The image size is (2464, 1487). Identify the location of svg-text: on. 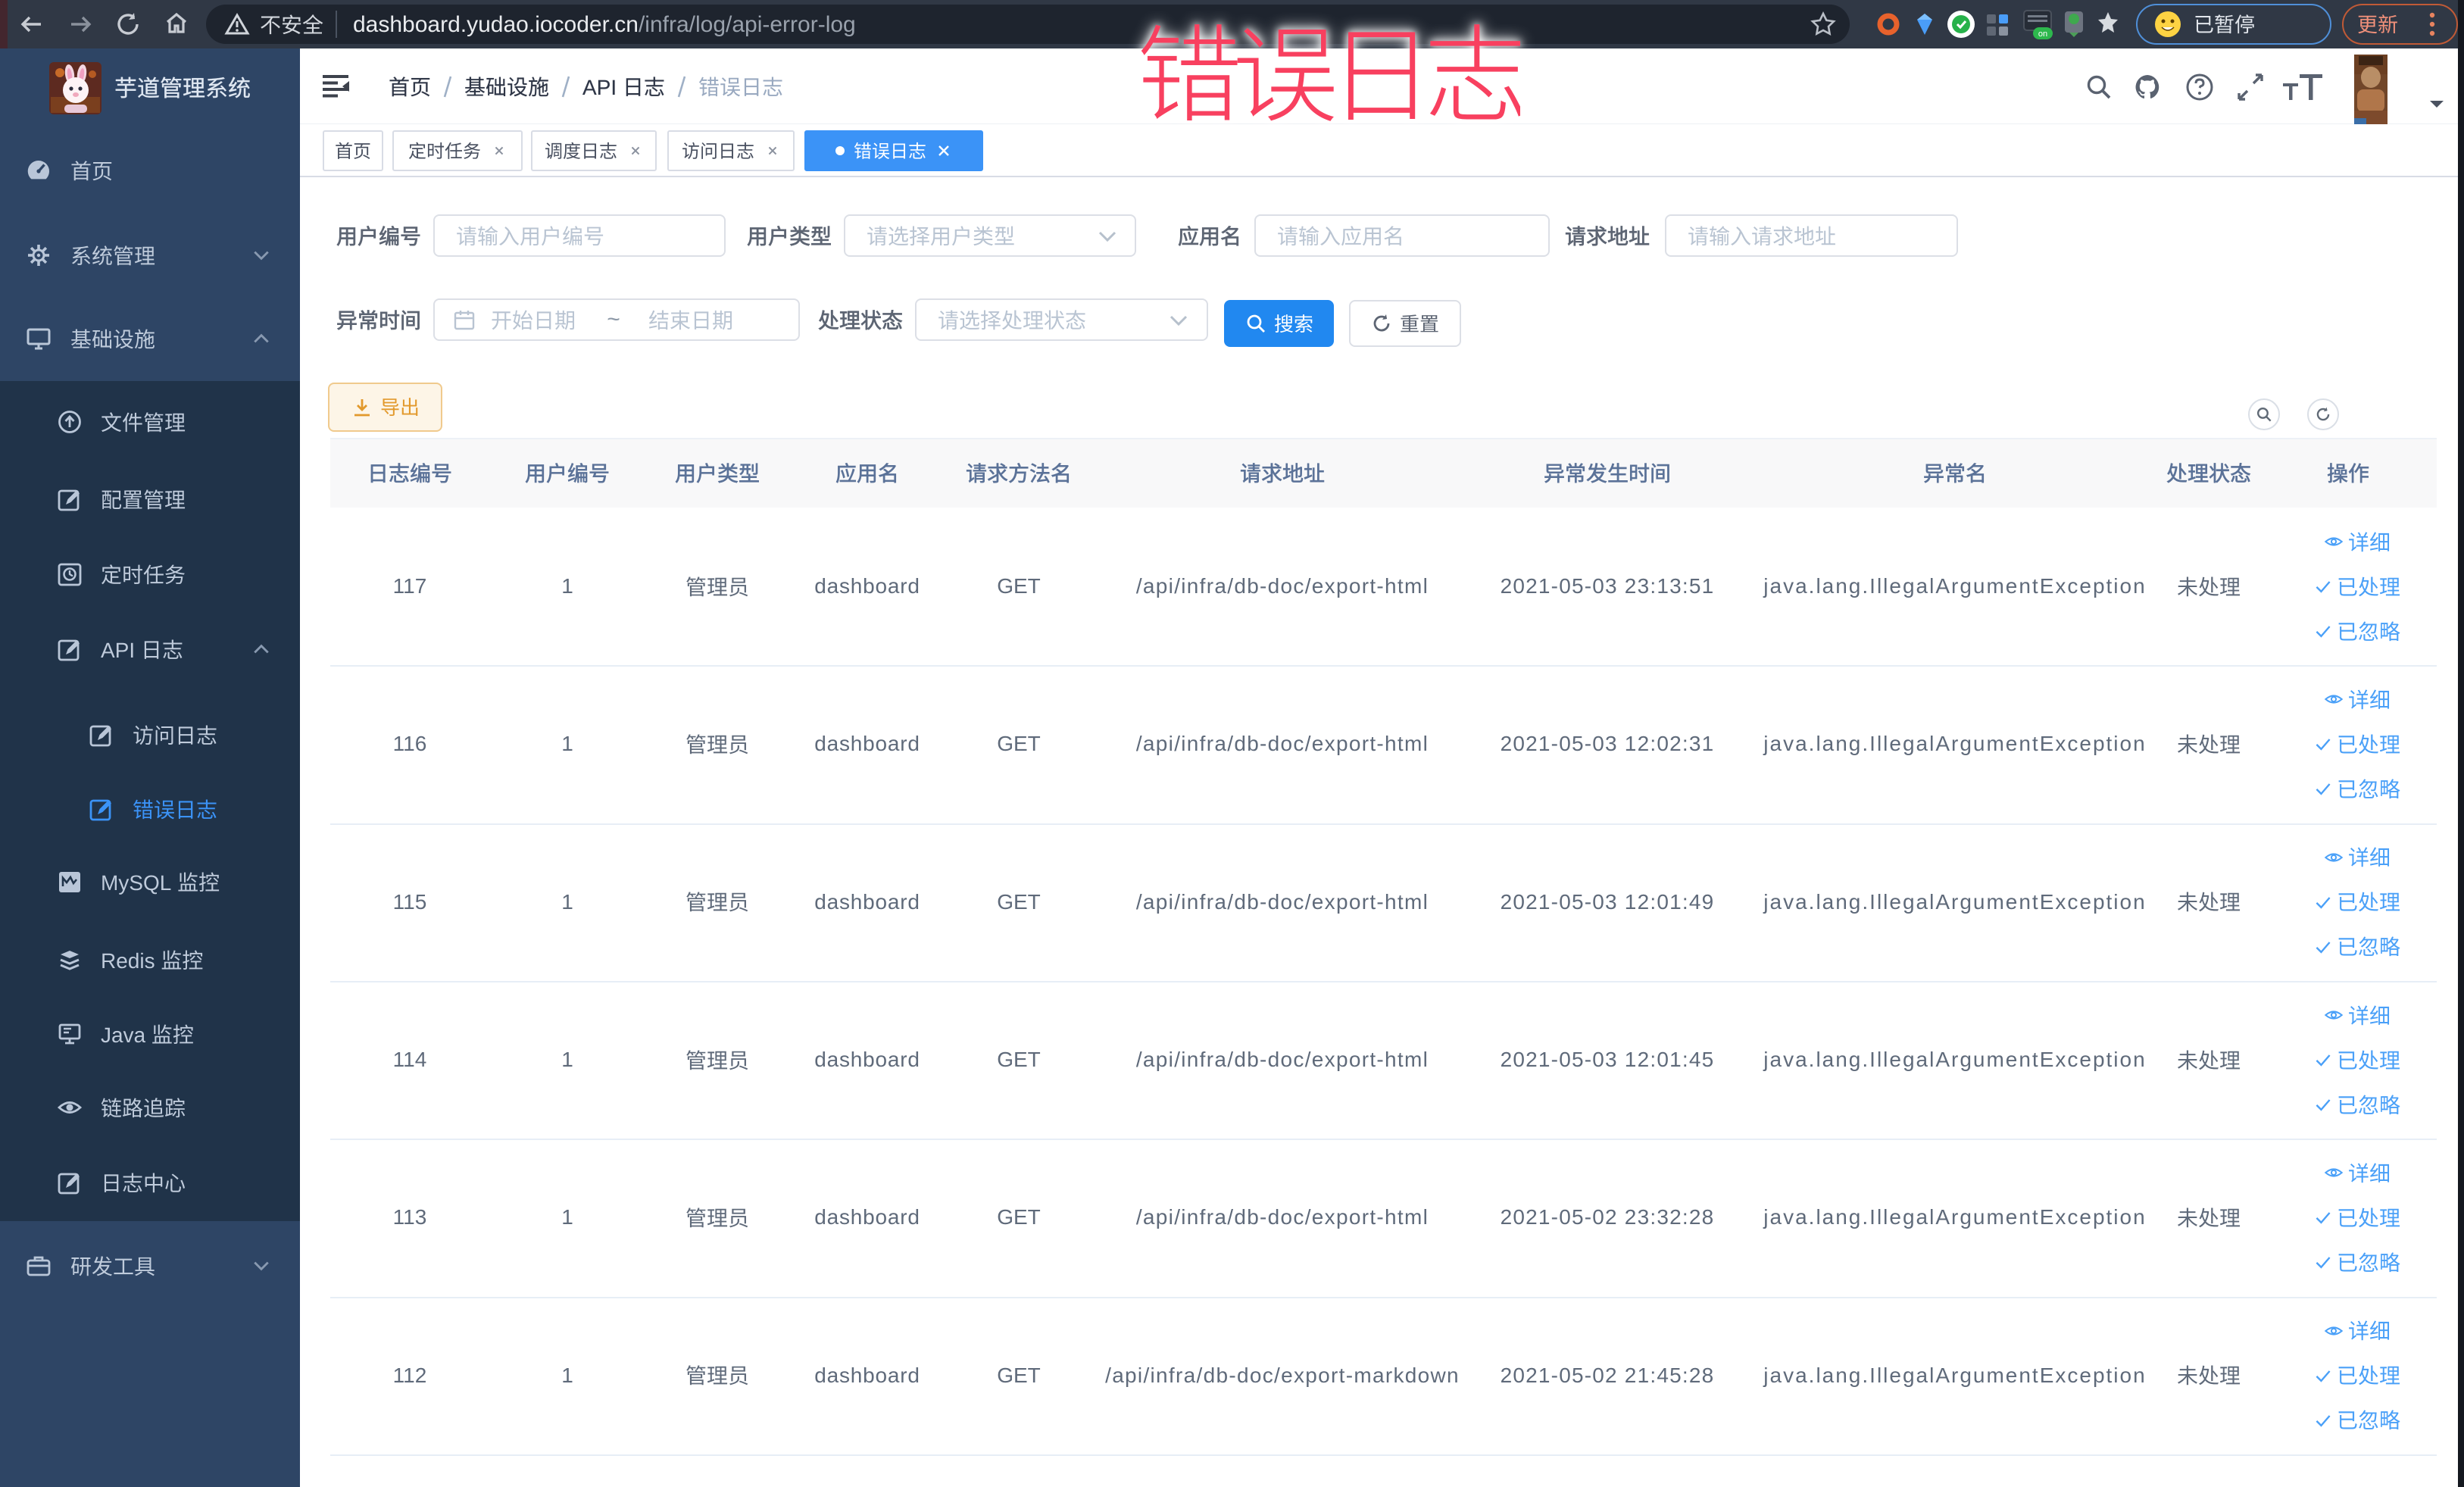
(2042, 34).